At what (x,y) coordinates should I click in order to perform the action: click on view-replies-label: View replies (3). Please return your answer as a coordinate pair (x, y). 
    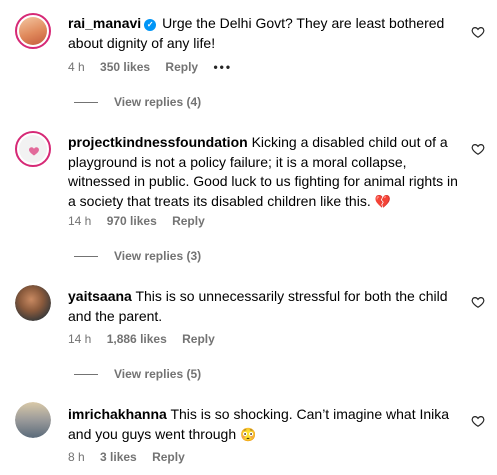
    Looking at the image, I should click on (158, 256).